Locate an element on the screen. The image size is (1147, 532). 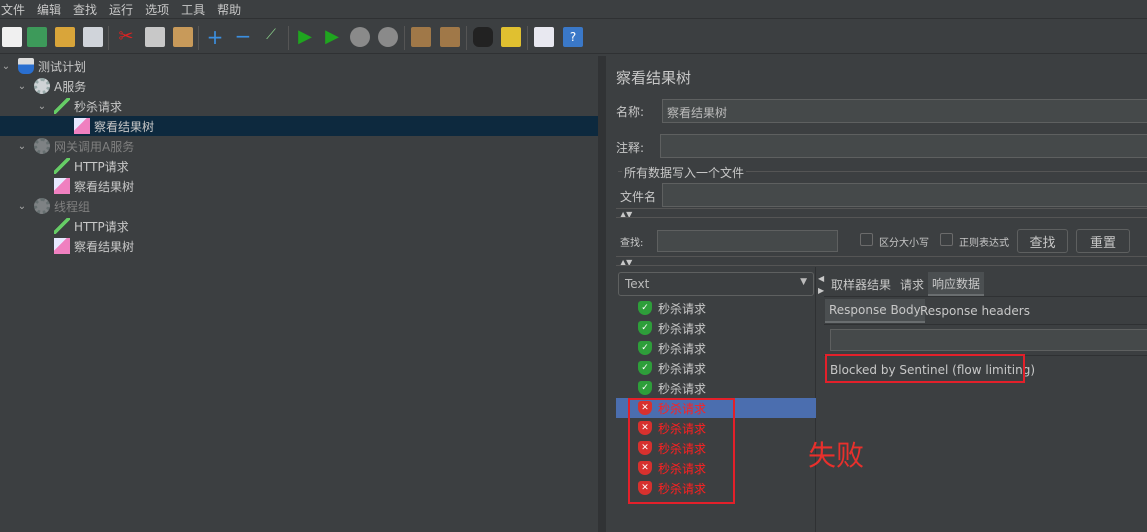
case-sensitive-label: 区分大小写 is located at coordinates (904, 243).